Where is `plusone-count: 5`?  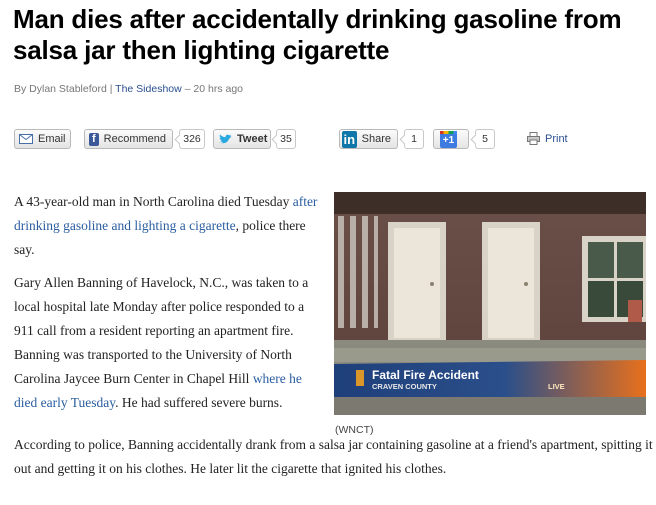 plusone-count: 5 is located at coordinates (485, 139).